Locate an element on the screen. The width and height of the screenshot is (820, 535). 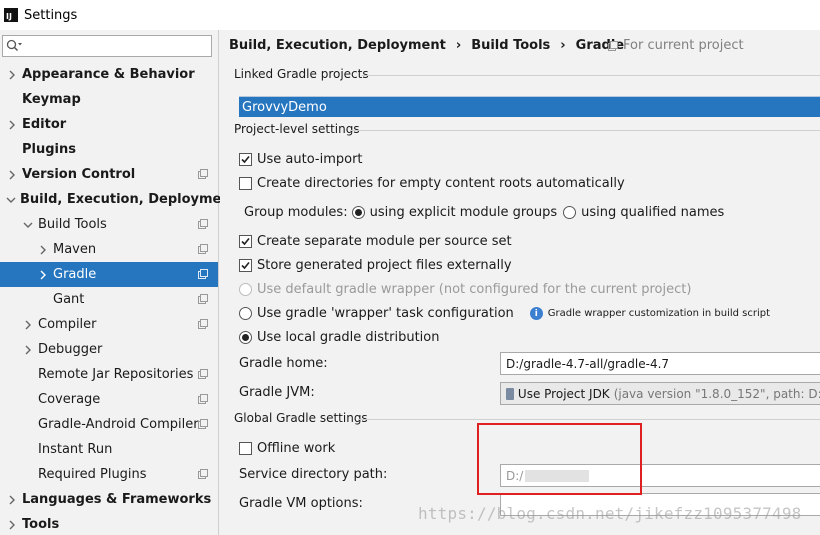
search-input is located at coordinates (114, 46).